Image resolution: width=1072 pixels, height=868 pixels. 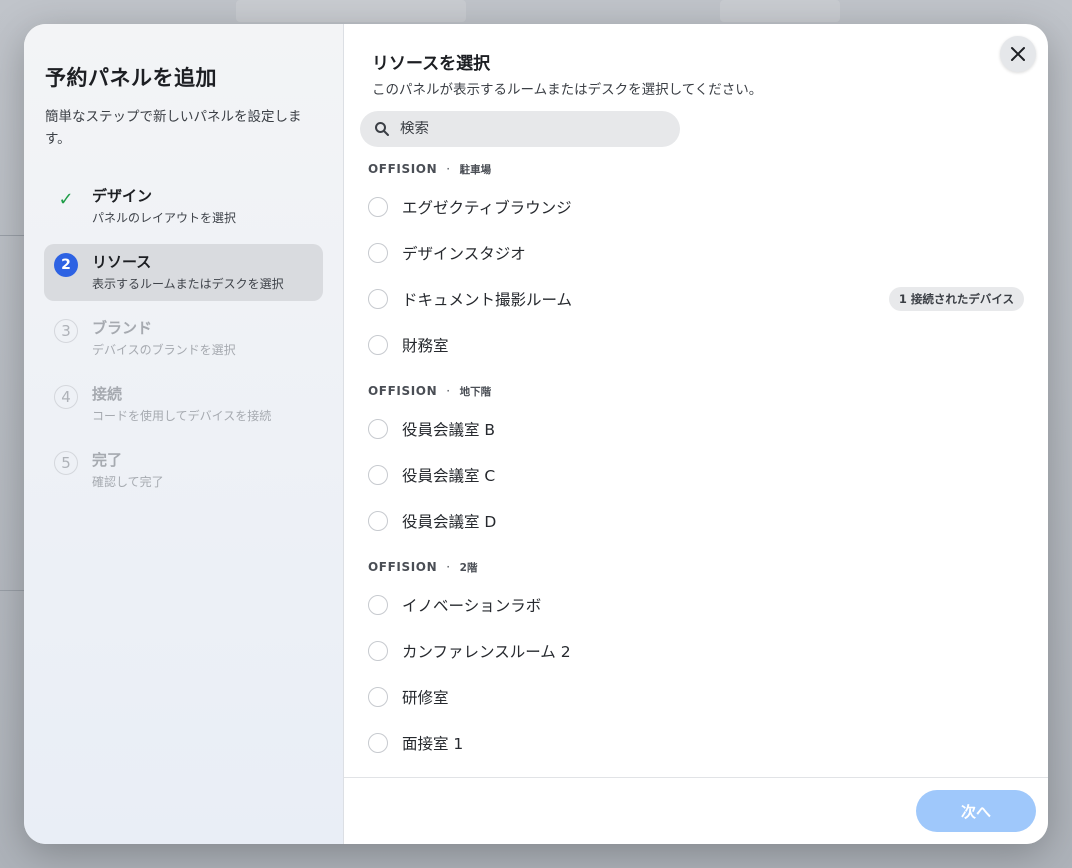 What do you see at coordinates (696, 429) in the screenshot?
I see `resource-item: 役員会議室 B` at bounding box center [696, 429].